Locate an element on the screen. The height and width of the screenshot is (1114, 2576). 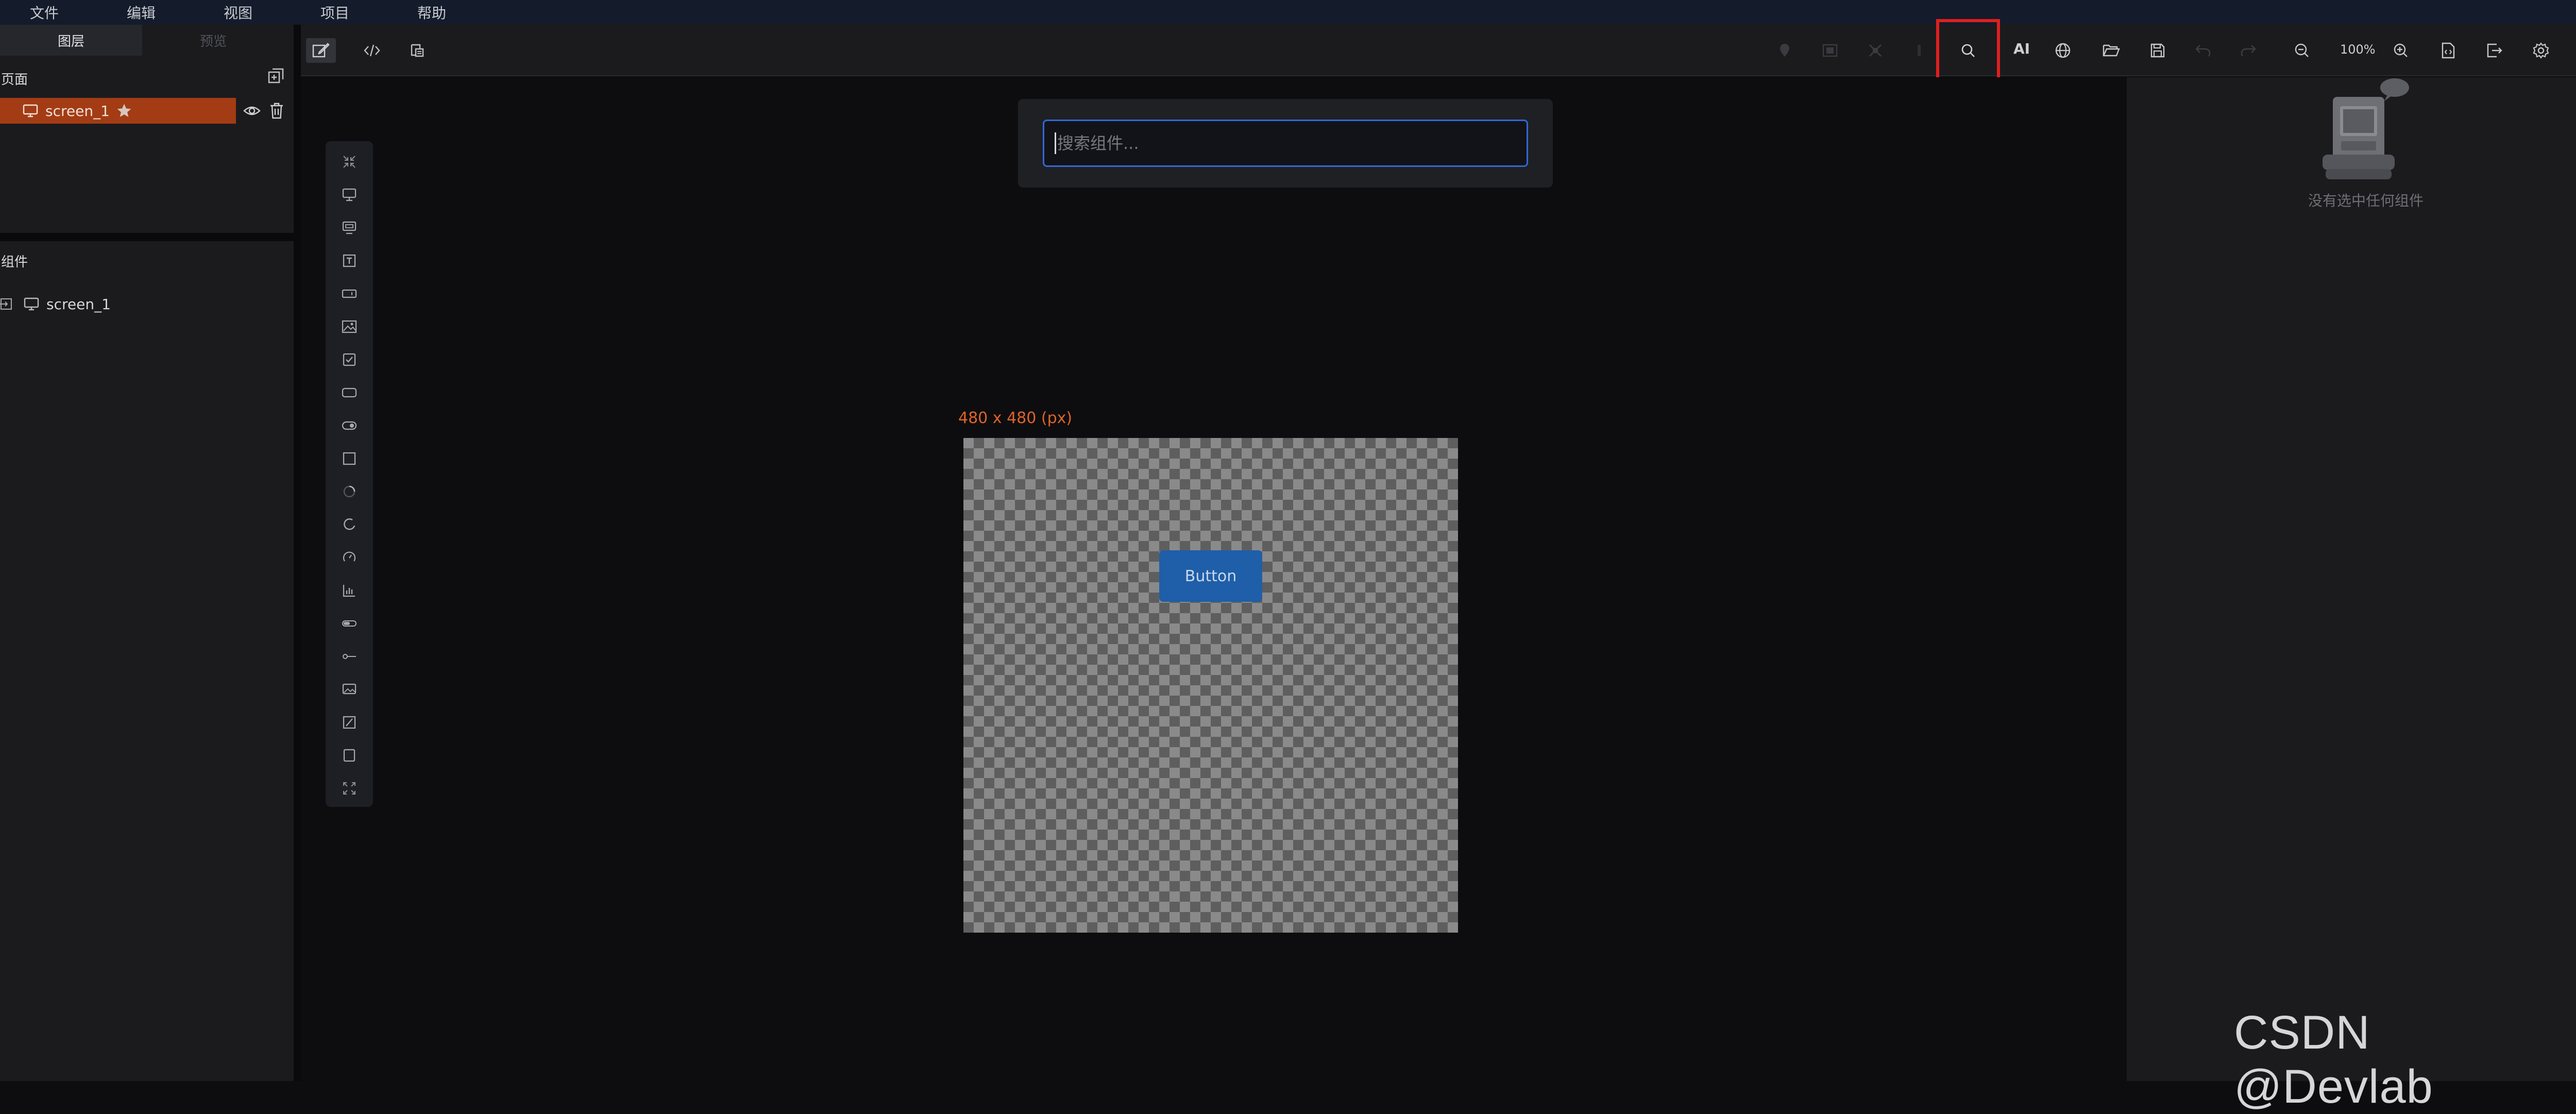
star-icon is located at coordinates (124, 111).